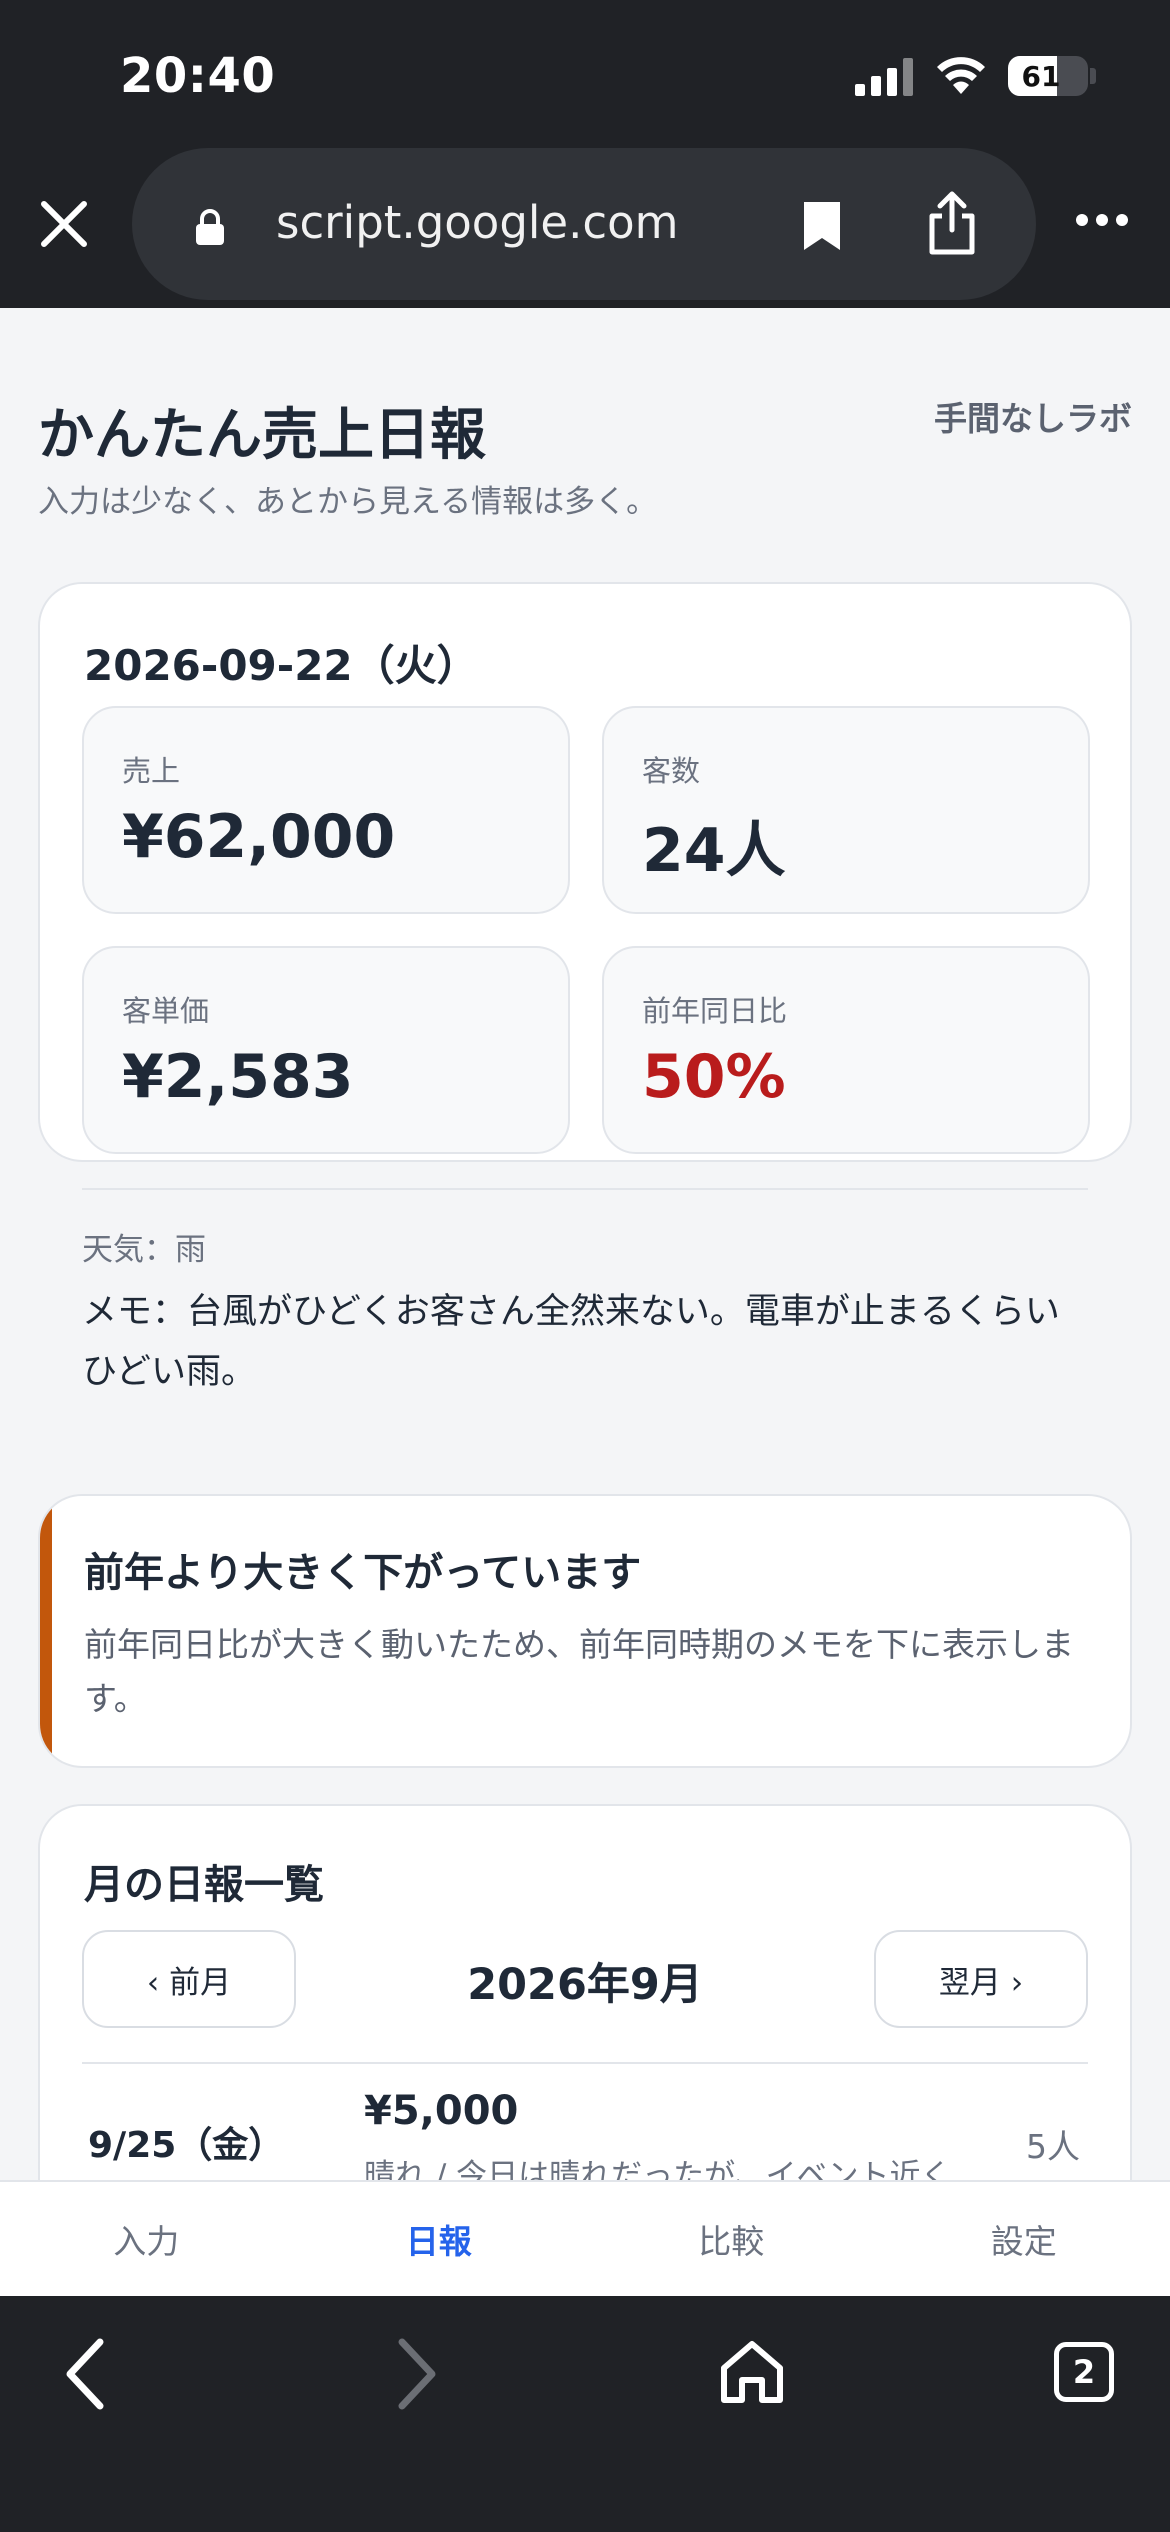  I want to click on status-time: 20:40, so click(198, 76).